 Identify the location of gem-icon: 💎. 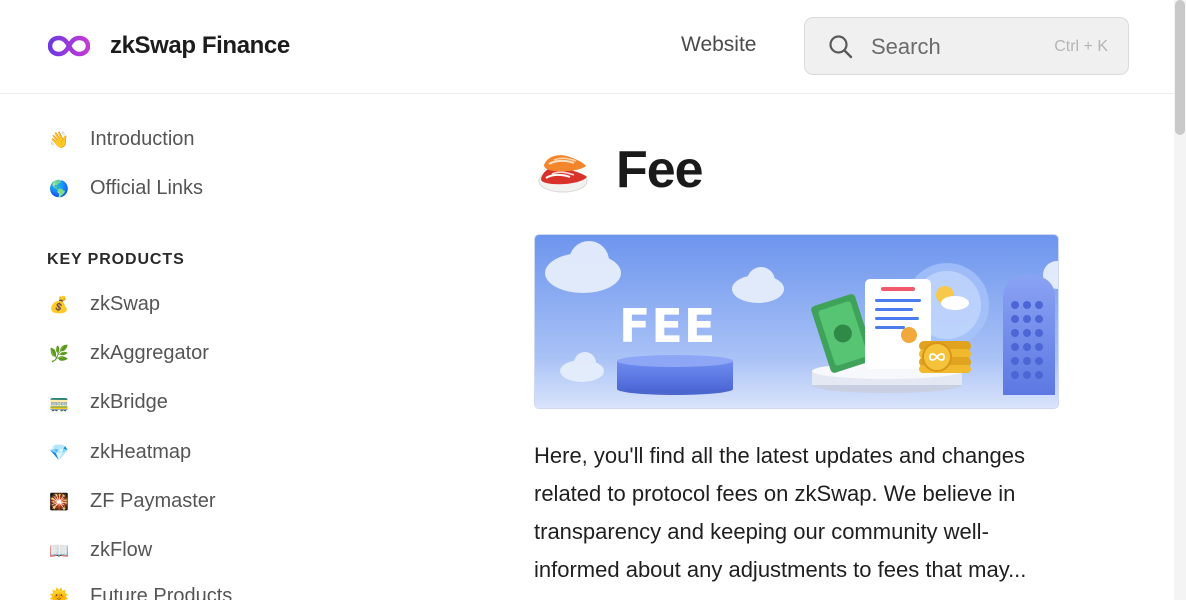
(59, 453).